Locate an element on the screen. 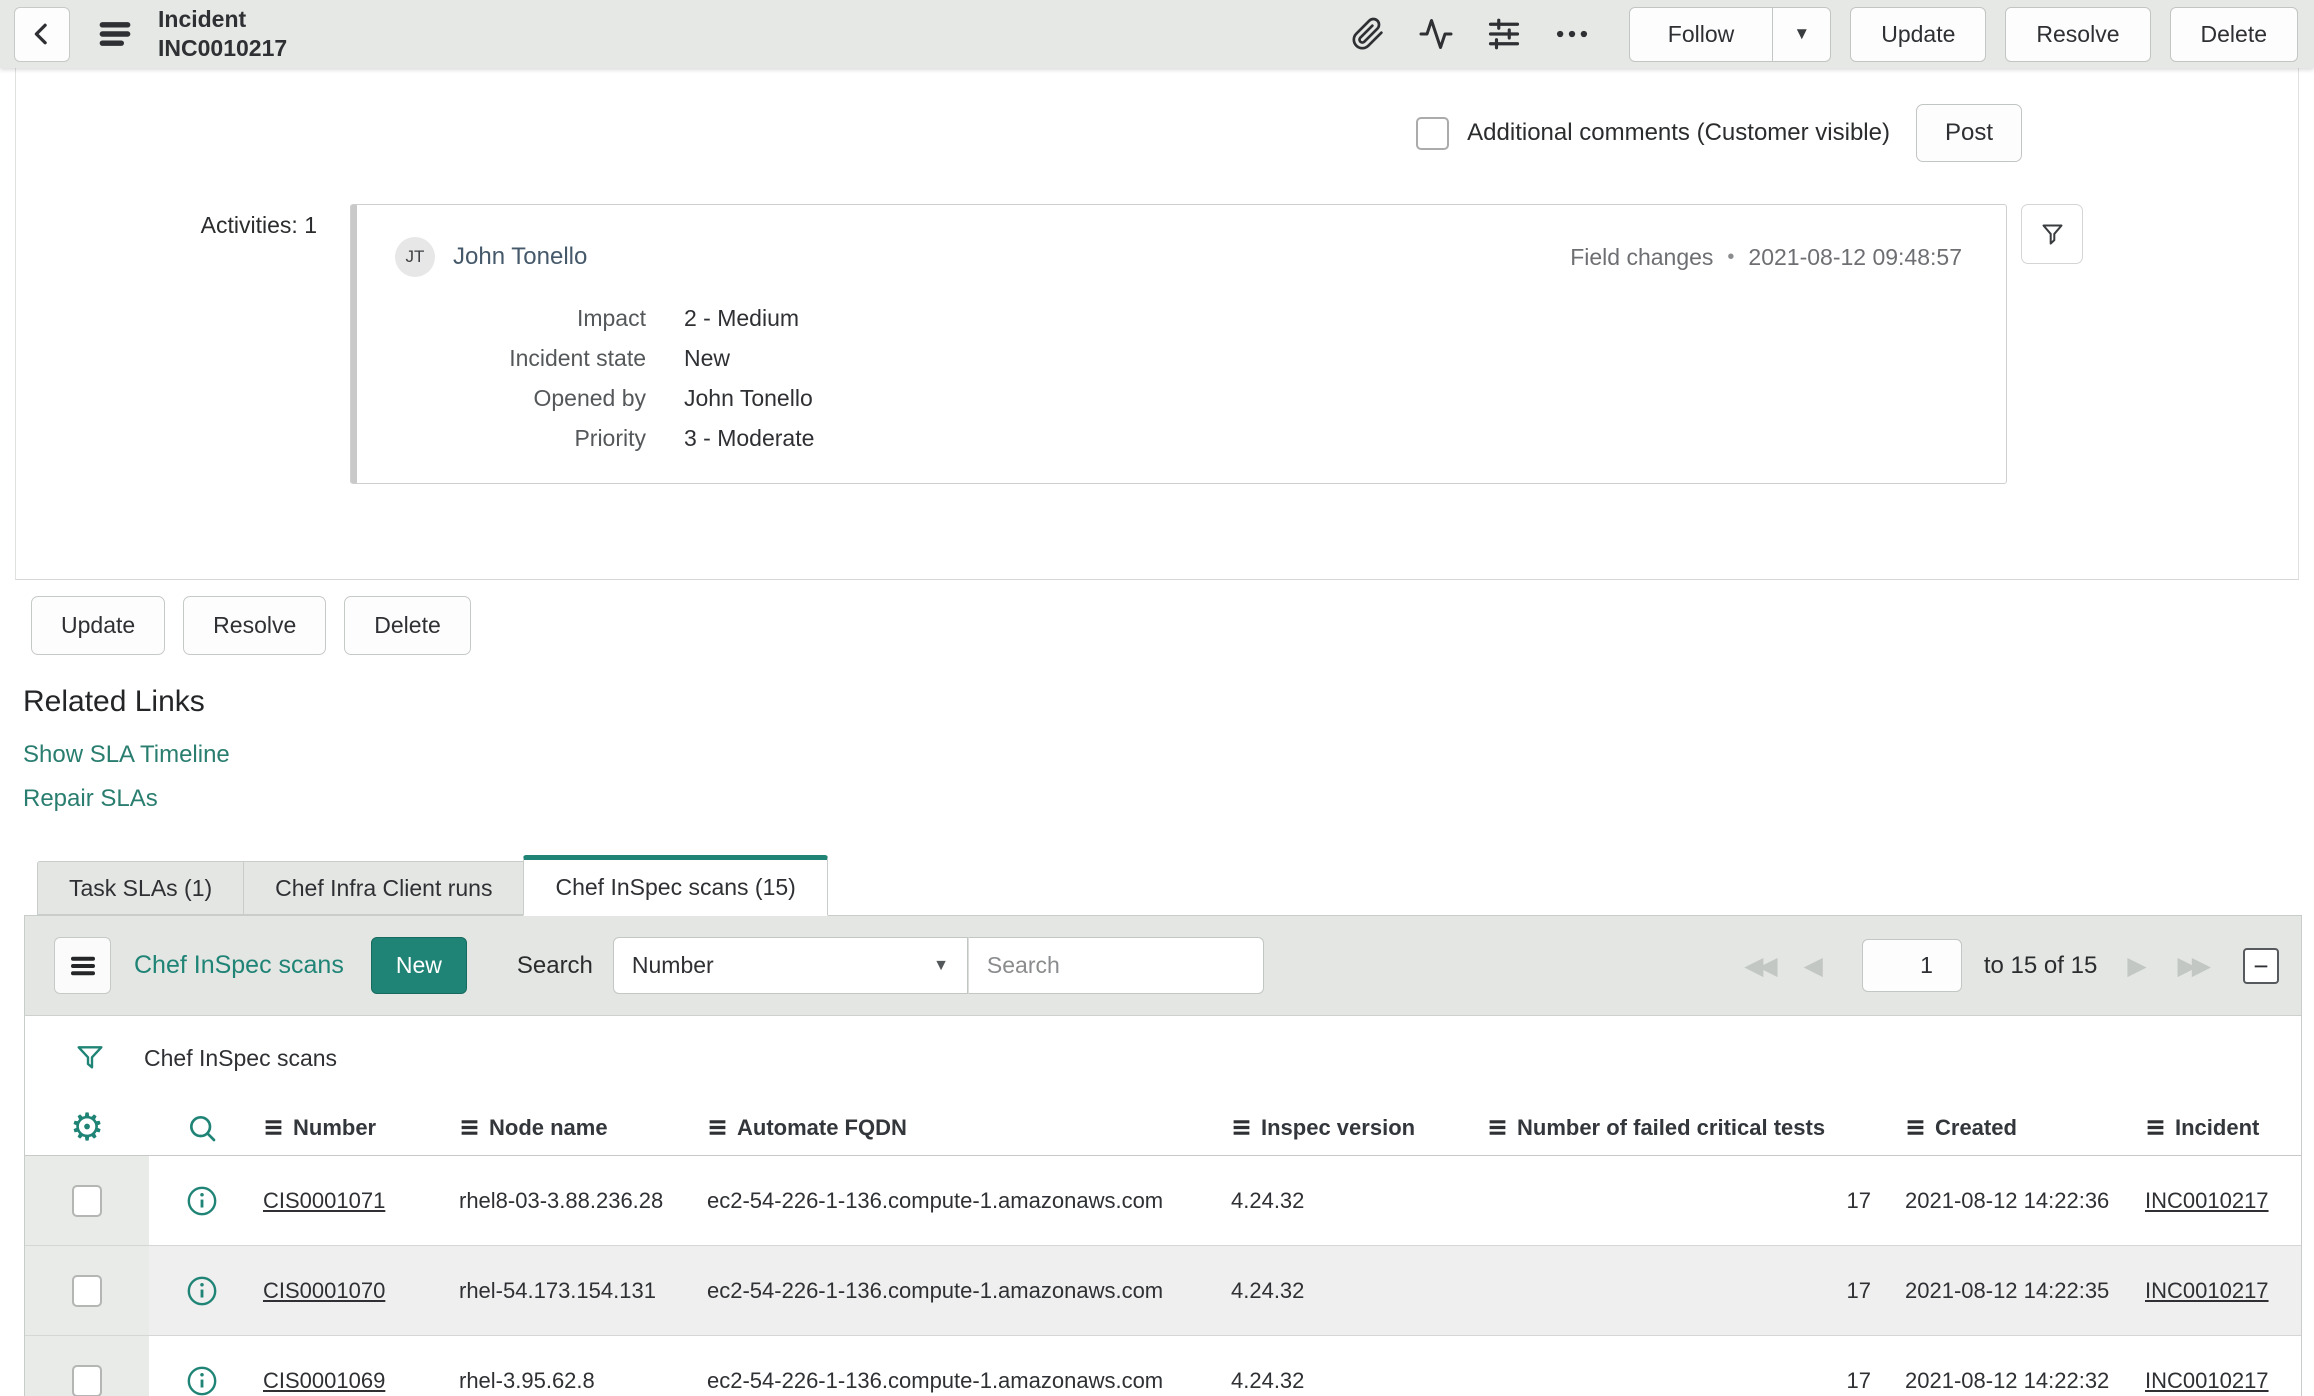 This screenshot has height=1396, width=2314. delete-button-header: Delete is located at coordinates (2233, 34).